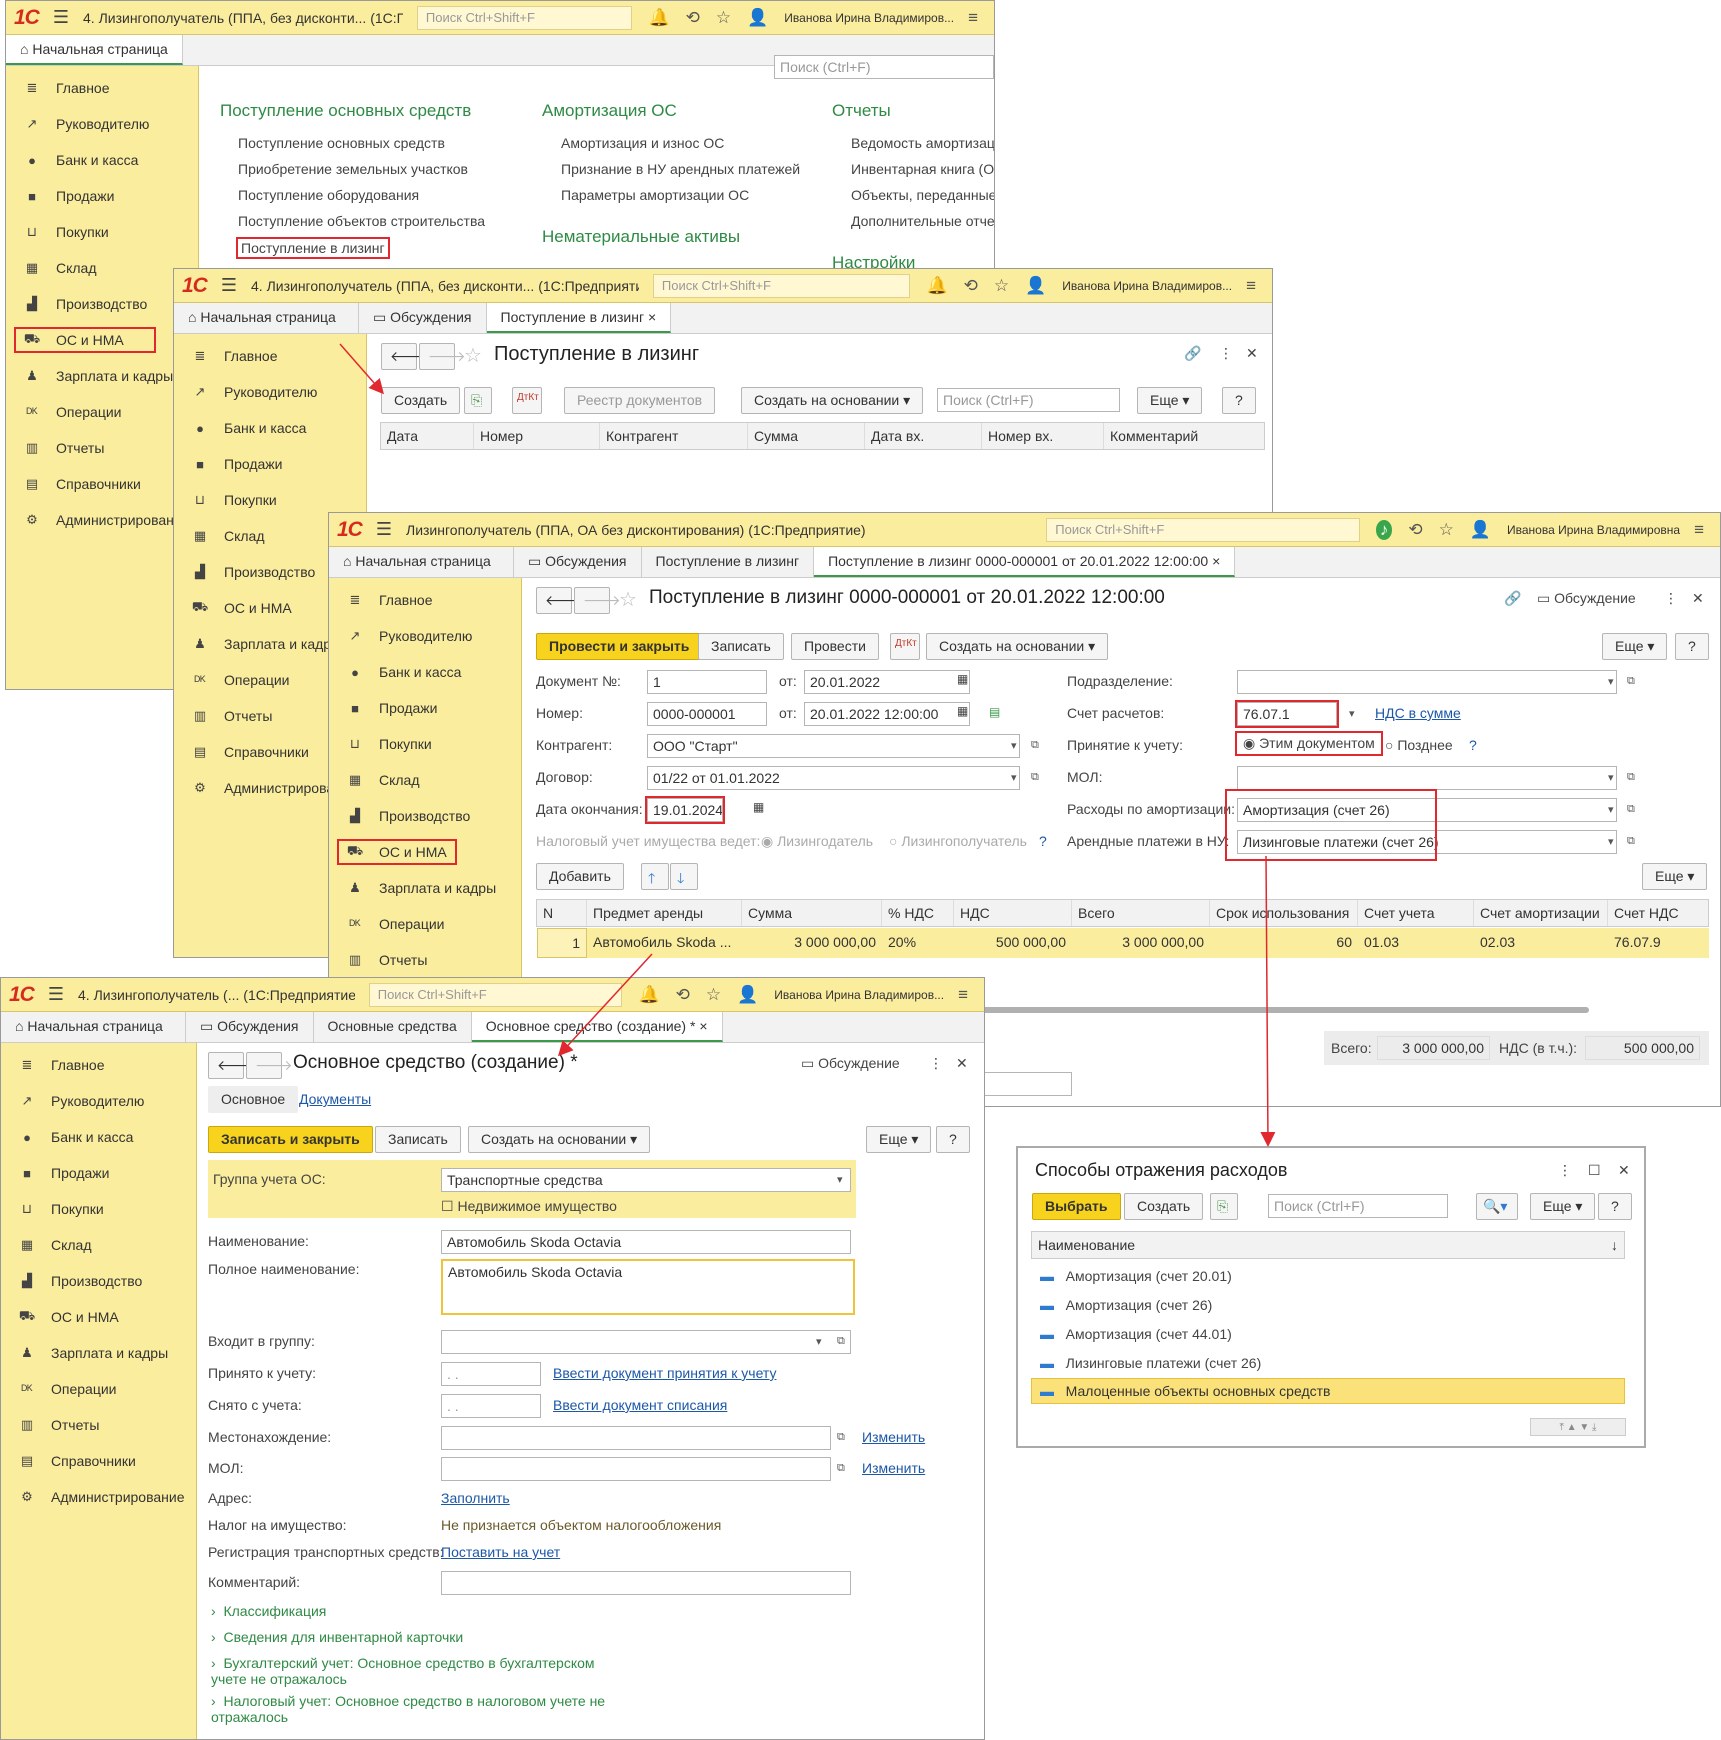 The width and height of the screenshot is (1721, 1740). I want to click on history-icon: ⟲, so click(693, 18).